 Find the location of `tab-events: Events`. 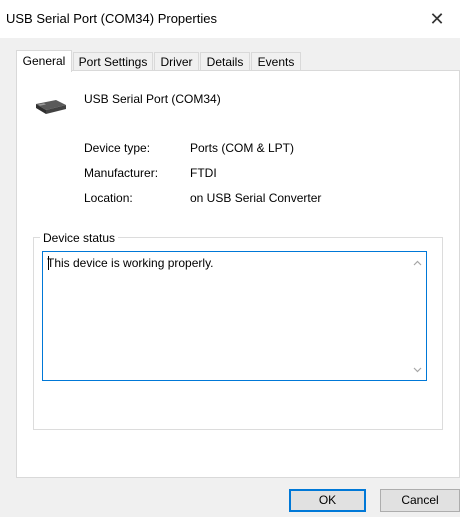

tab-events: Events is located at coordinates (276, 61).